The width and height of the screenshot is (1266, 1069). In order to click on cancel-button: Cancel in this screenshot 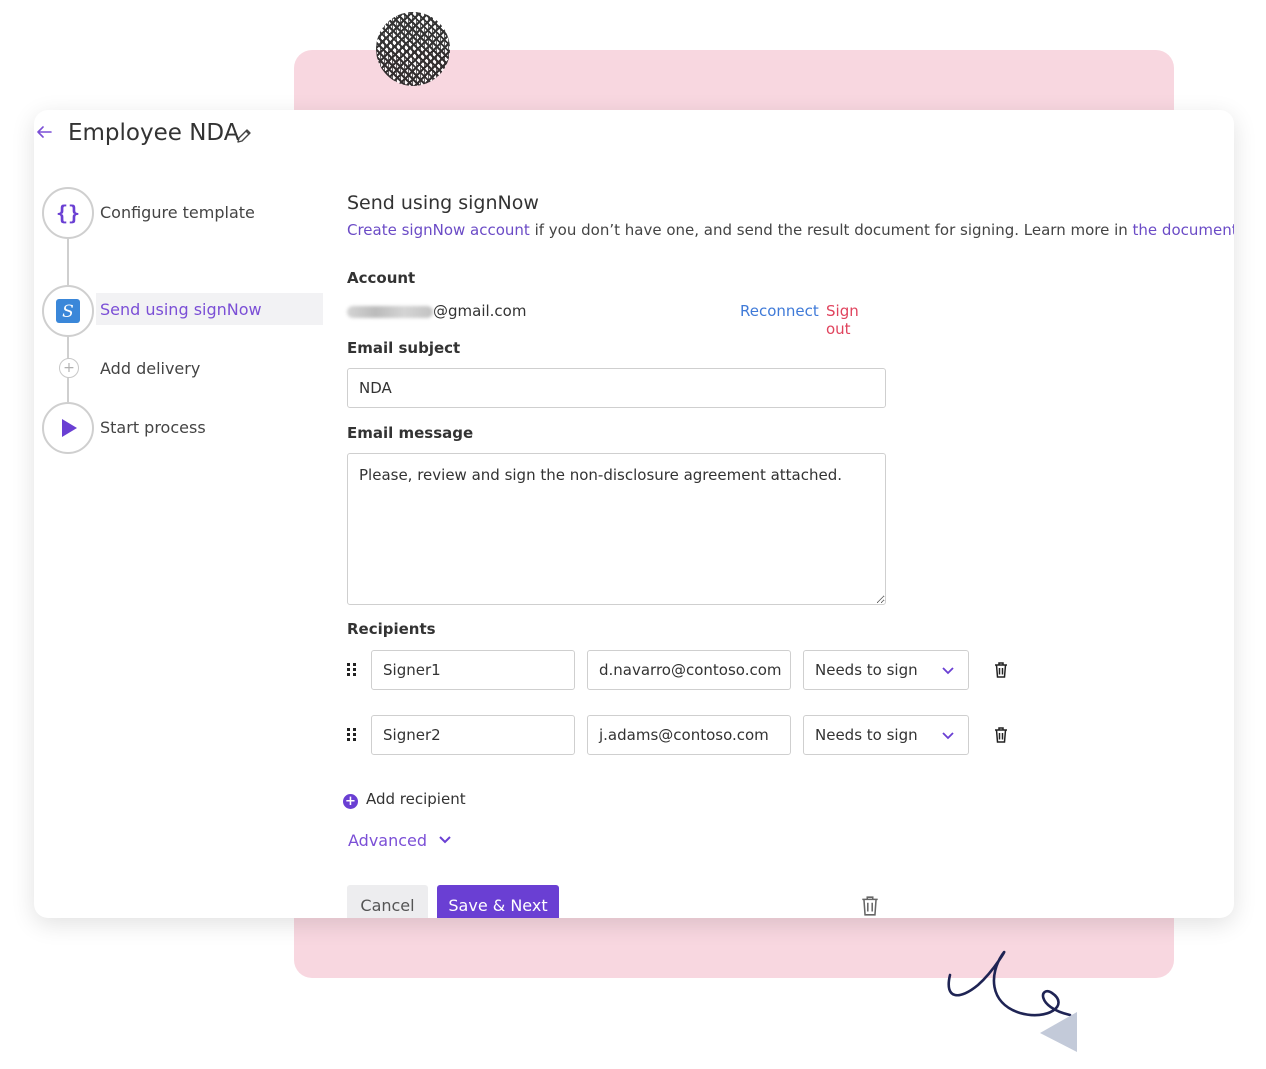, I will do `click(387, 901)`.